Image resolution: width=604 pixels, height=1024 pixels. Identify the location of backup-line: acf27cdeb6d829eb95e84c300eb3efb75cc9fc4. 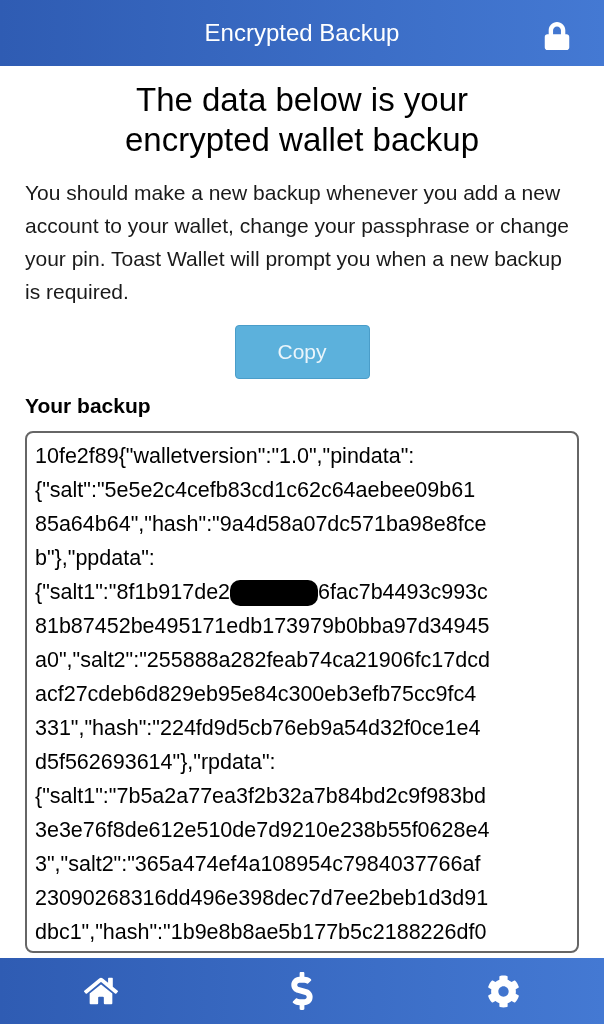
(256, 694).